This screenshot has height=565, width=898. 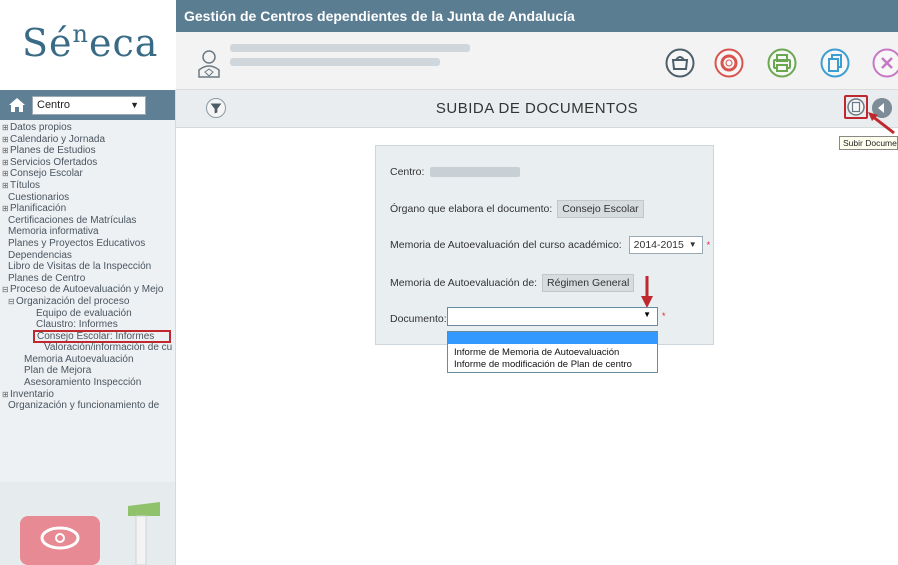 What do you see at coordinates (209, 64) in the screenshot?
I see `user-icon` at bounding box center [209, 64].